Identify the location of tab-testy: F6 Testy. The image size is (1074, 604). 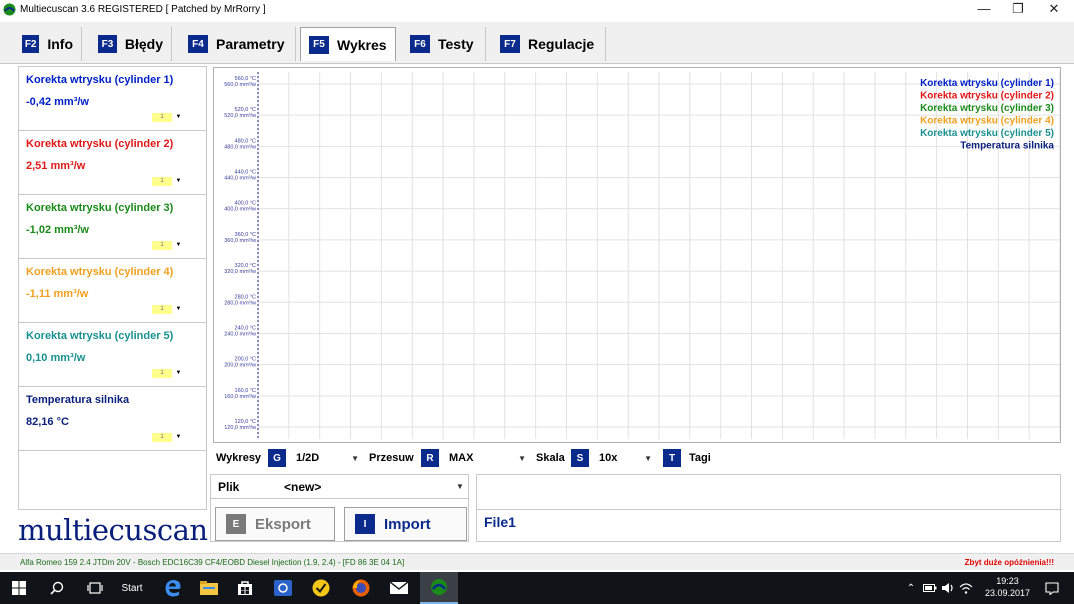
(444, 44).